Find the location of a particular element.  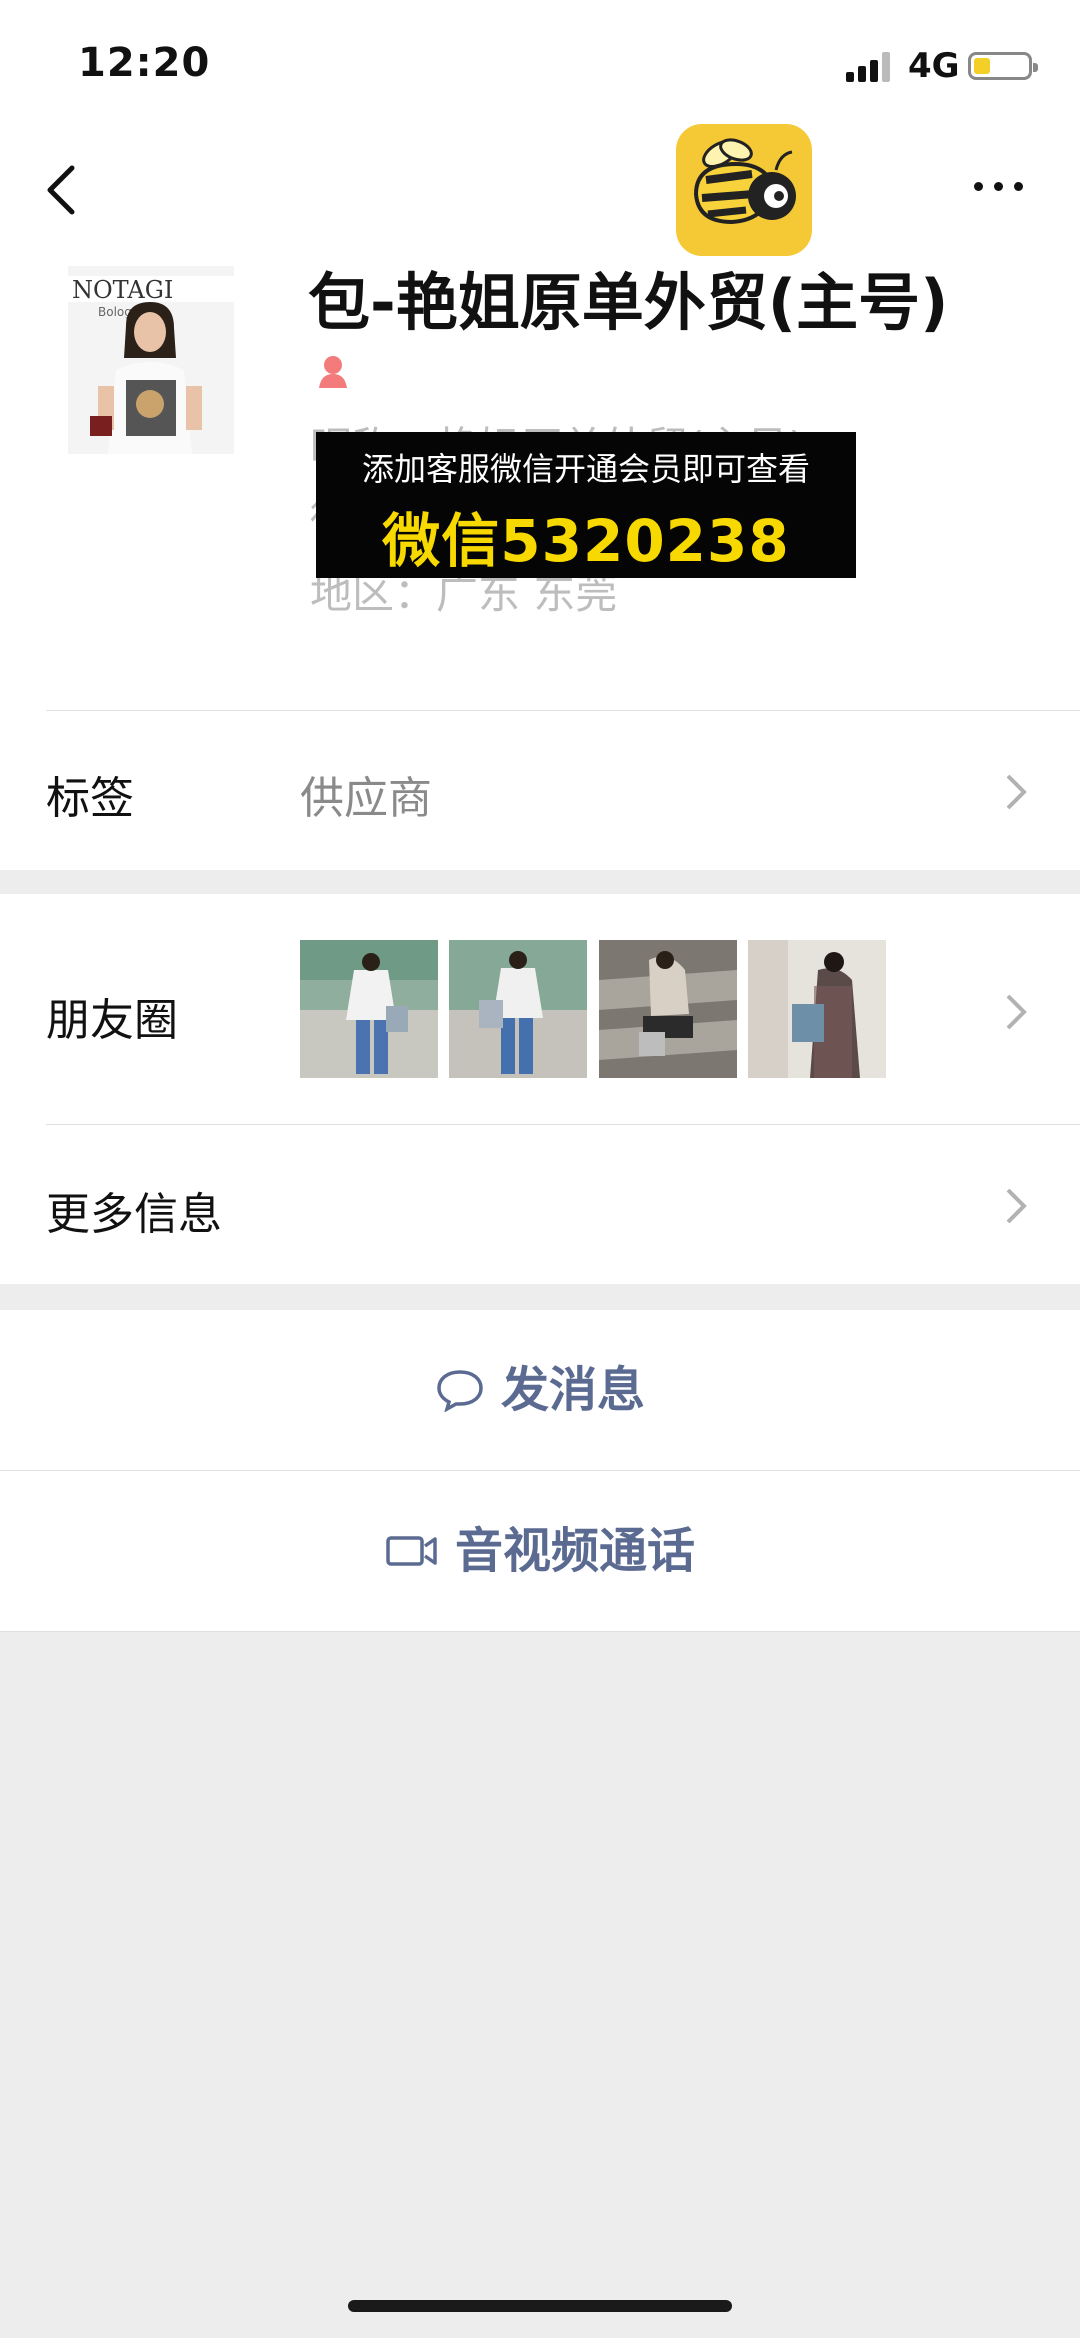

home-indicator is located at coordinates (540, 2306).